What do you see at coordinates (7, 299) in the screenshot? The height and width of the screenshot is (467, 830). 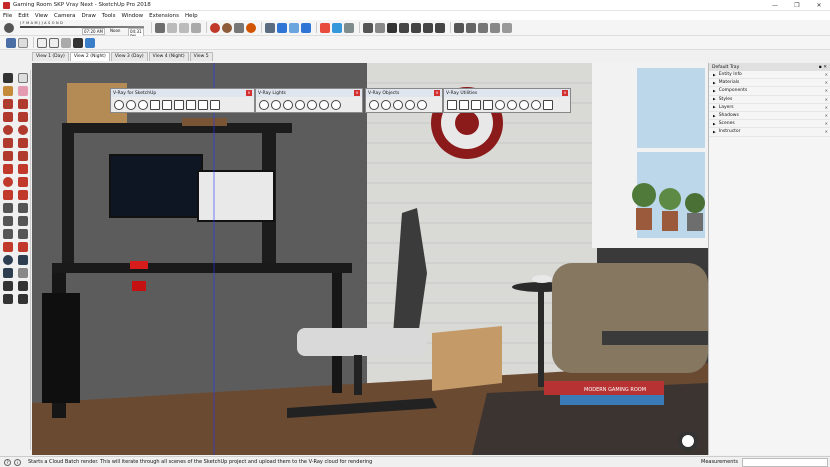 I see `walk-icon` at bounding box center [7, 299].